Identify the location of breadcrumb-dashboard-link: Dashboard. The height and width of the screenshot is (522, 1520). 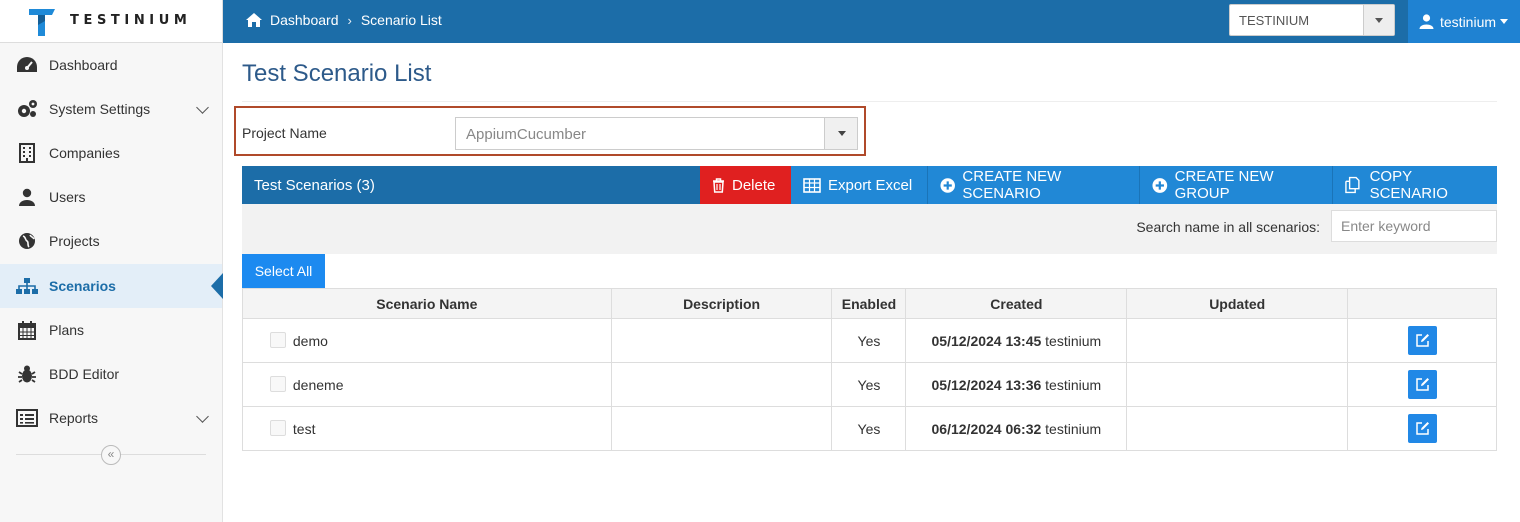
(304, 20).